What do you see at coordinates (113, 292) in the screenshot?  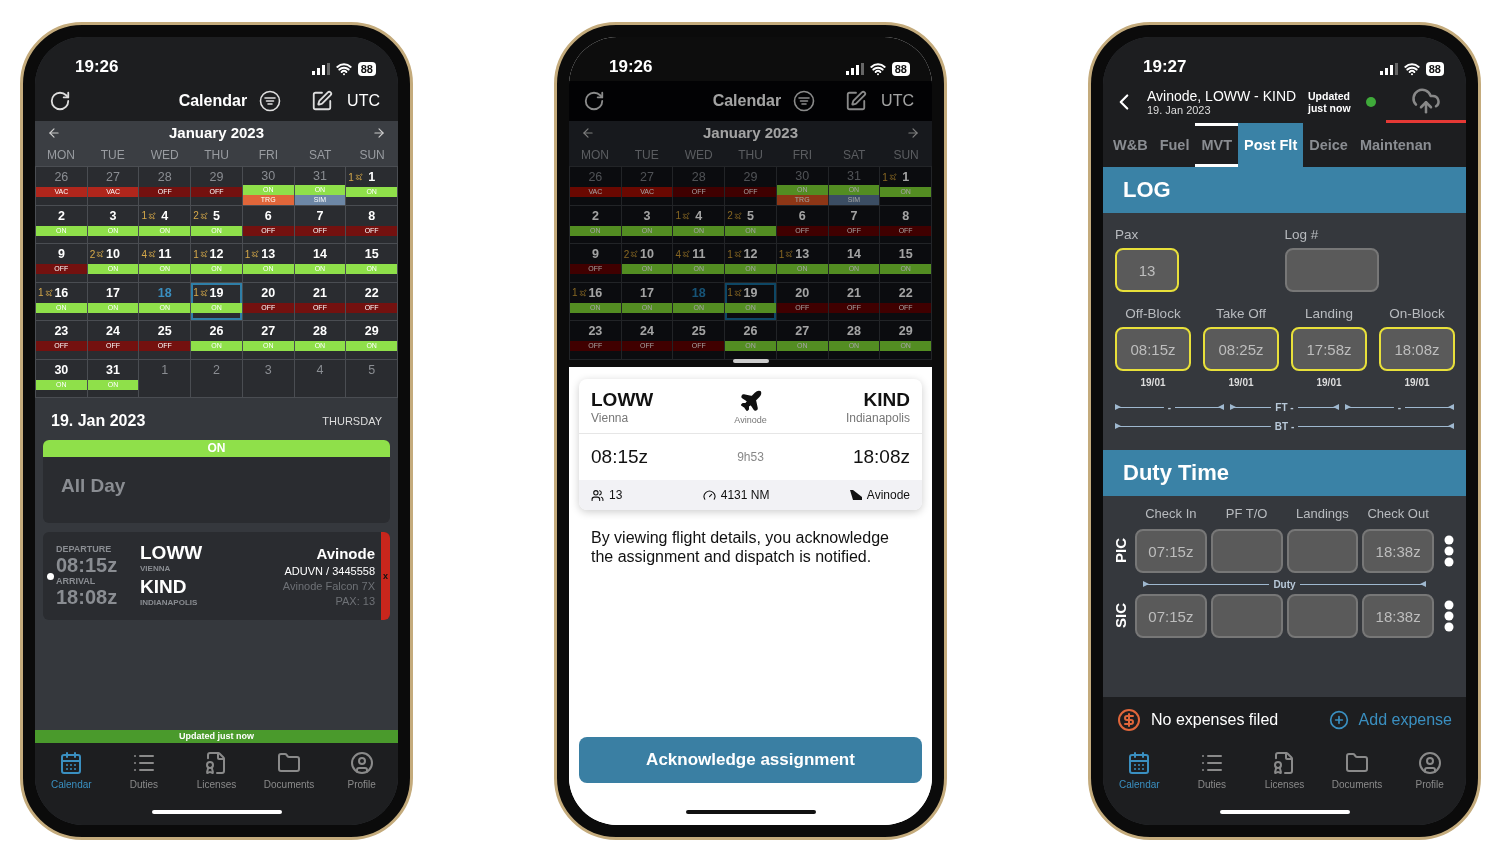 I see `day-number: 17` at bounding box center [113, 292].